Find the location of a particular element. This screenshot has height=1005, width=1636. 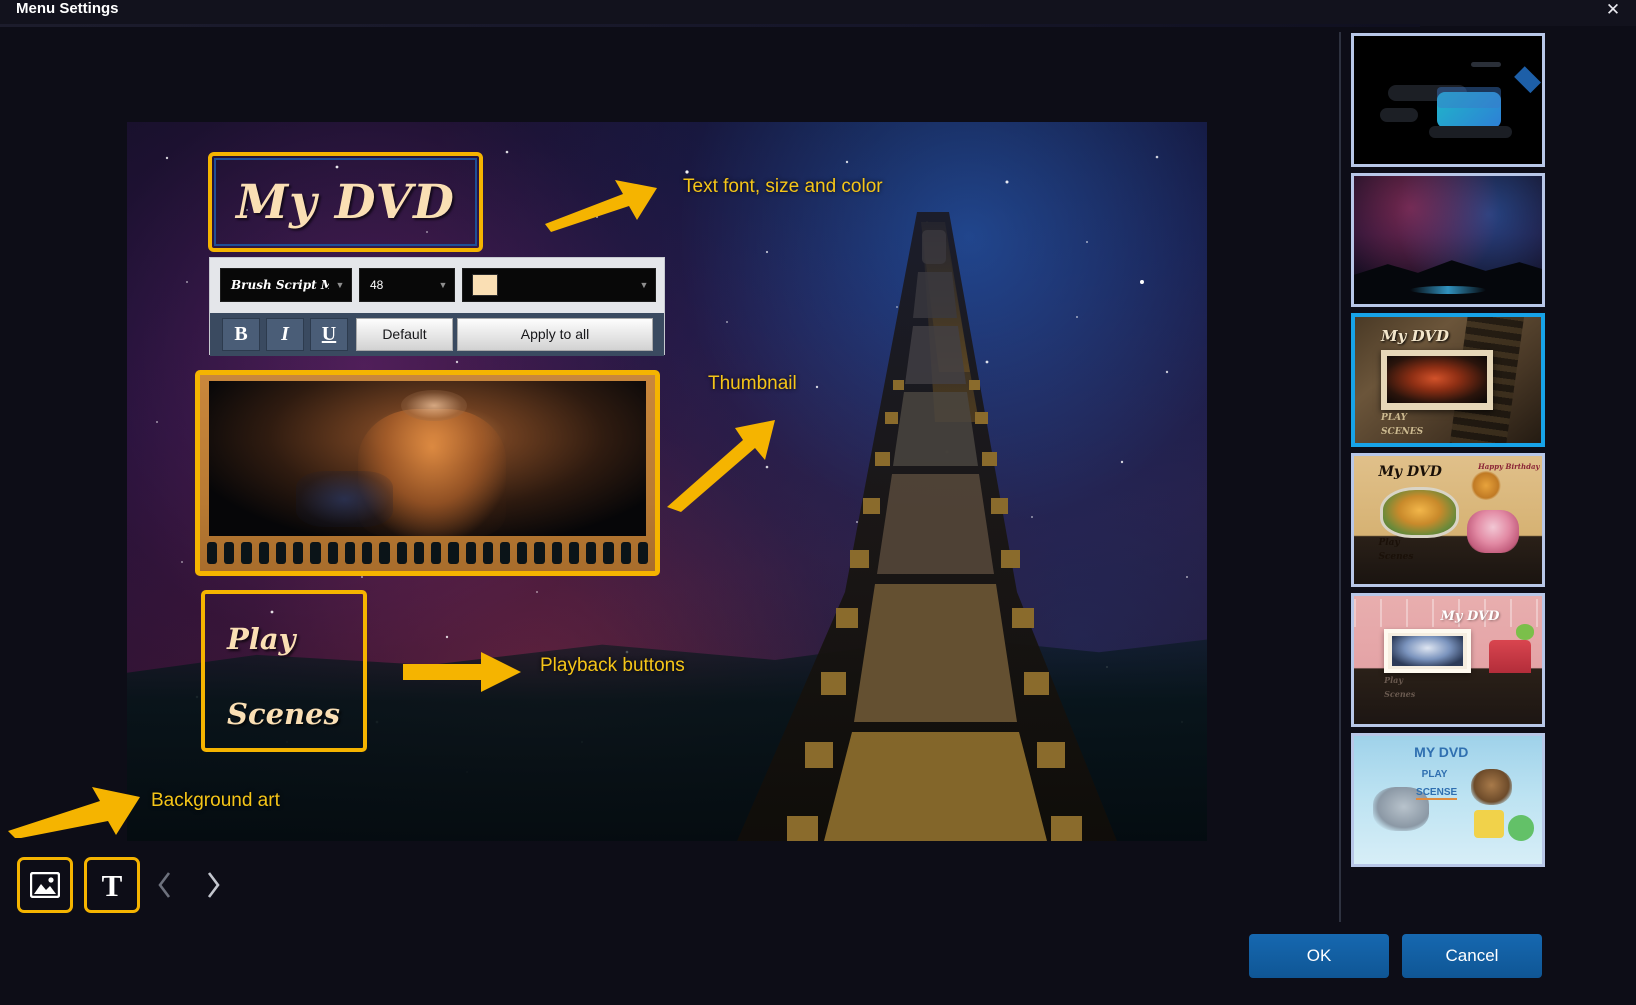

template-3-play: PLAY is located at coordinates (1394, 417).